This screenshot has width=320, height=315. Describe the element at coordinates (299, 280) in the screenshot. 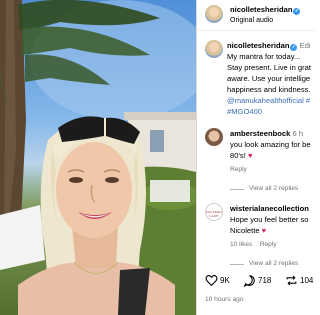

I see `repost-action: 104` at that location.